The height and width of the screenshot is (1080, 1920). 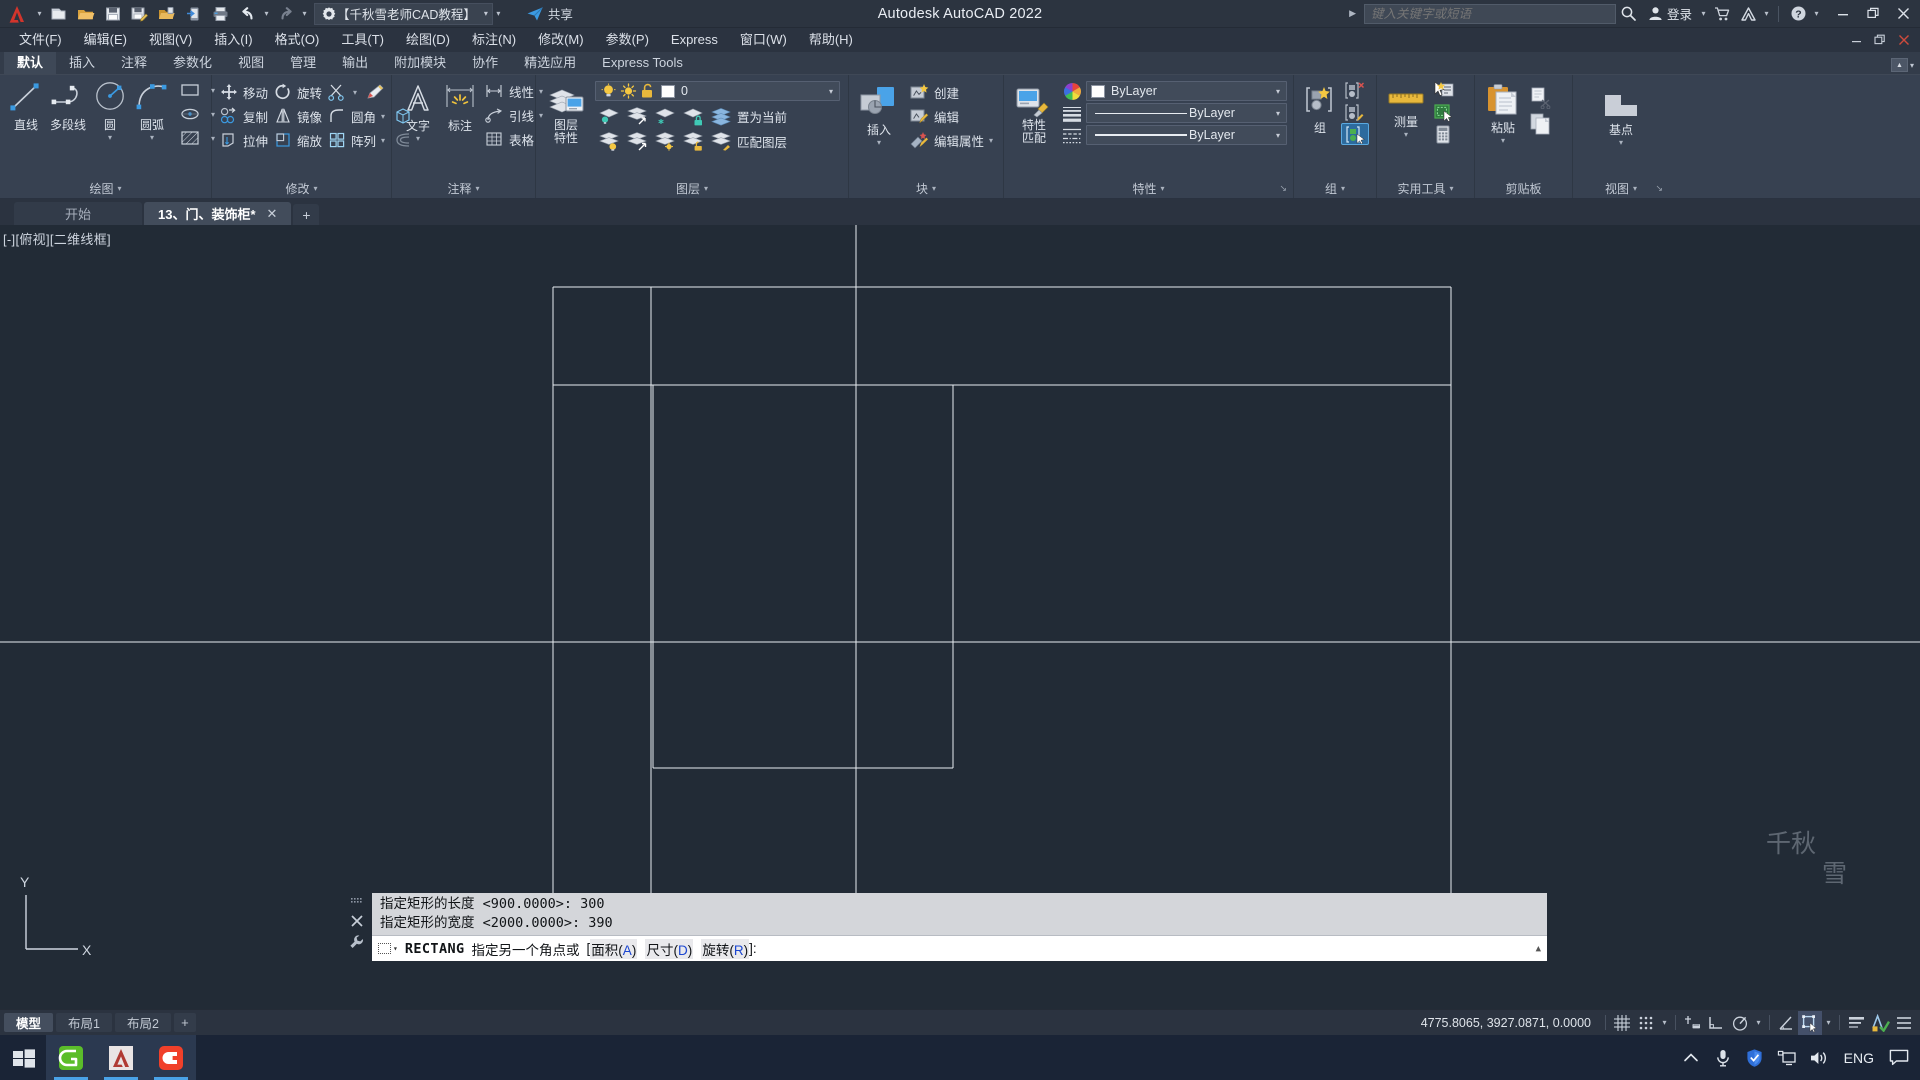 I want to click on cut-button, so click(x=1540, y=98).